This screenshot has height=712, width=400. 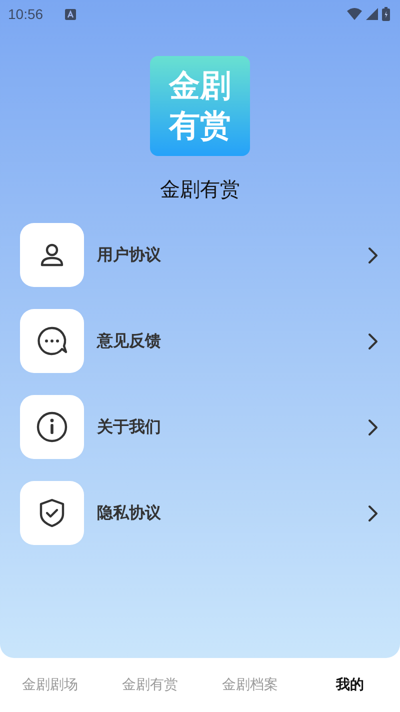 What do you see at coordinates (52, 255) in the screenshot?
I see `person-icon` at bounding box center [52, 255].